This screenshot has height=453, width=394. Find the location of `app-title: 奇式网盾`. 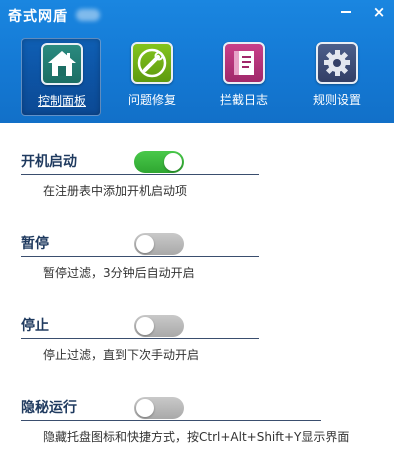

app-title: 奇式网盾 is located at coordinates (38, 17).